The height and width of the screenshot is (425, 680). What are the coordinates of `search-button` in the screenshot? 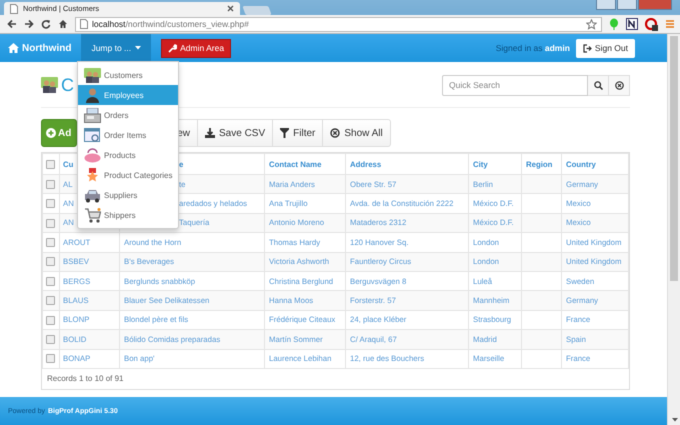 It's located at (598, 85).